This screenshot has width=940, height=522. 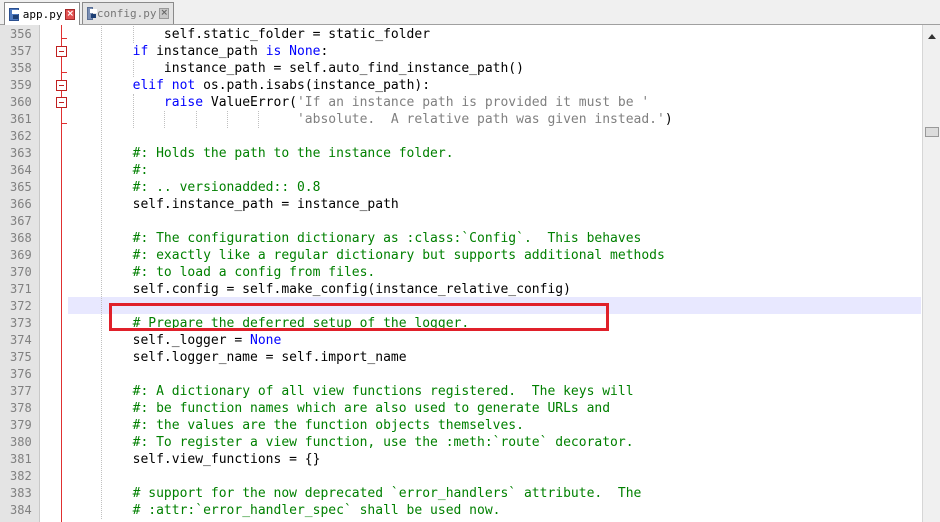 I want to click on tab-bar: app.py × config.py ×, so click(x=470, y=12).